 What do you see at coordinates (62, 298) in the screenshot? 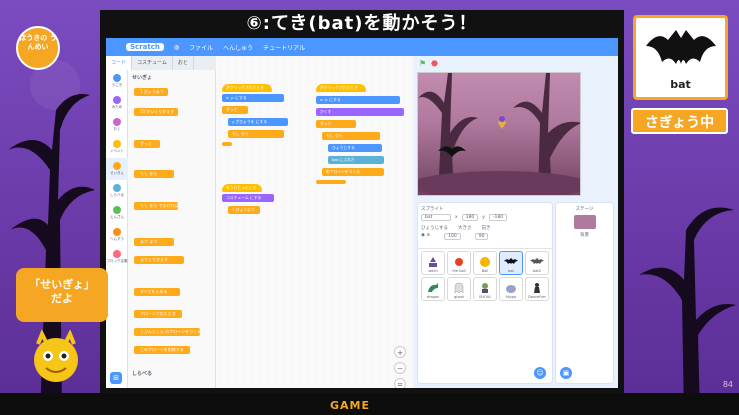
I see `bubble-line-2: だよ` at bounding box center [62, 298].